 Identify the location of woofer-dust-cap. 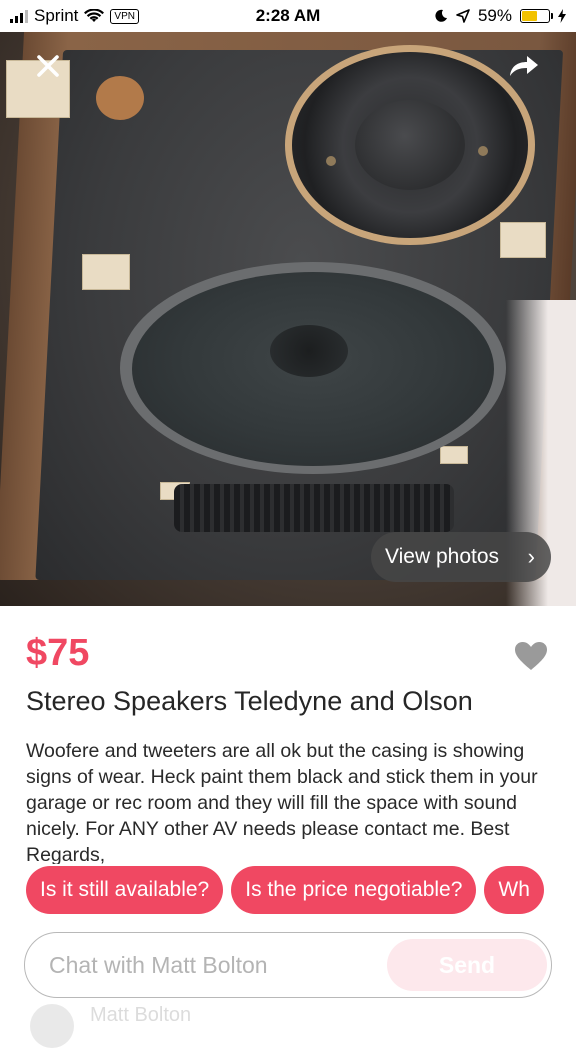
(309, 351).